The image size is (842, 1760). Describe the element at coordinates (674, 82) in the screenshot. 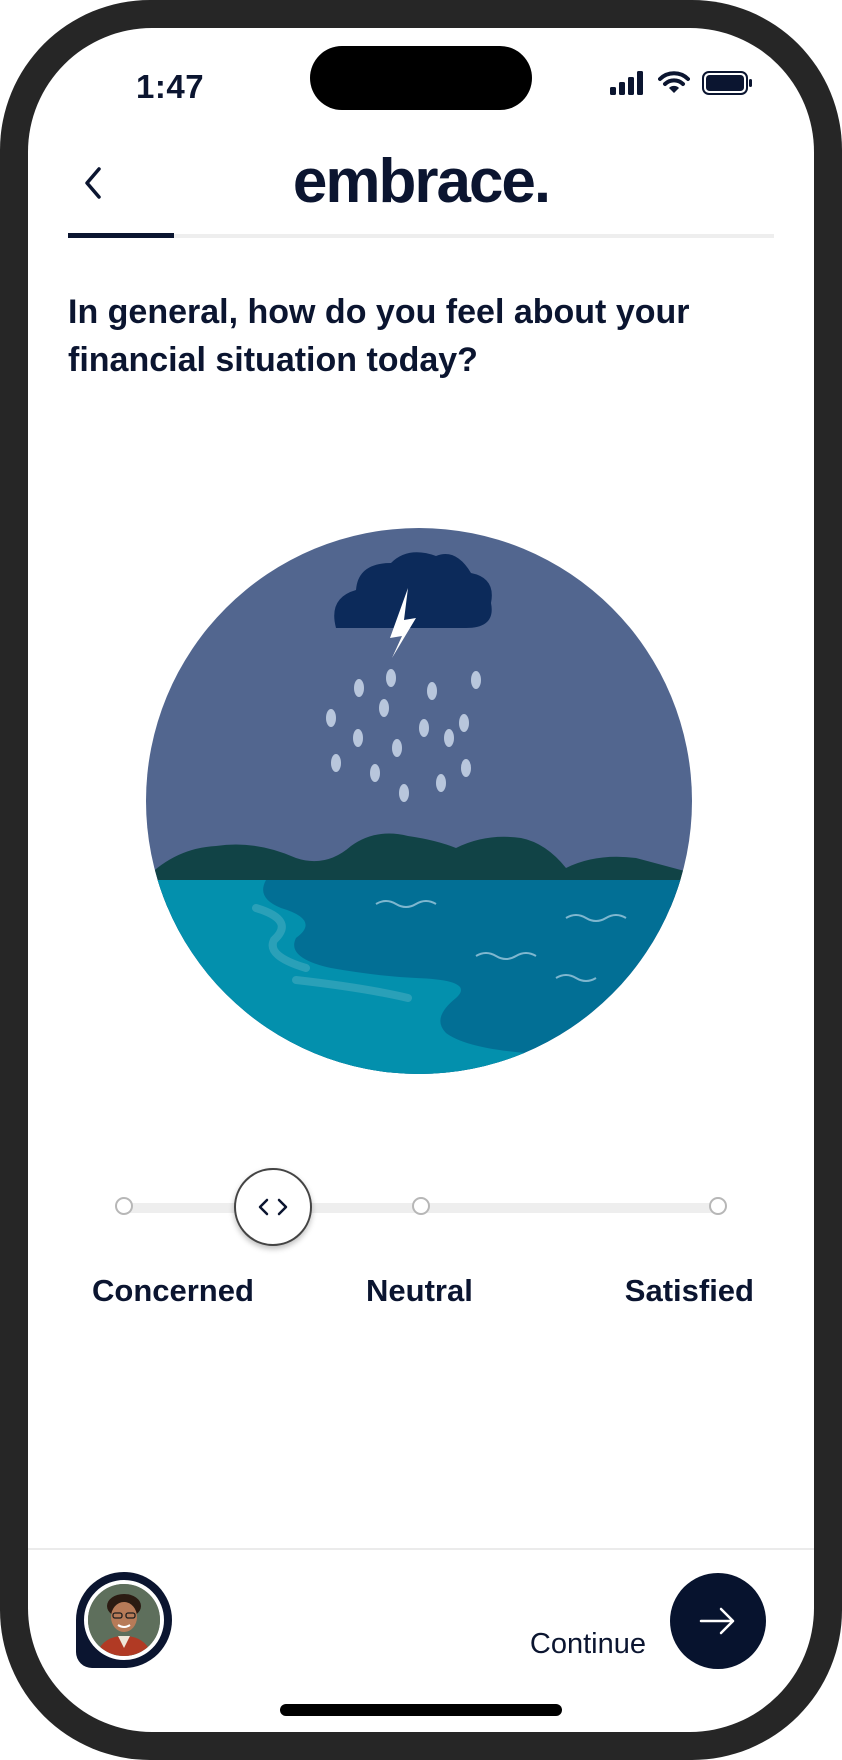

I see `wifi-icon` at that location.